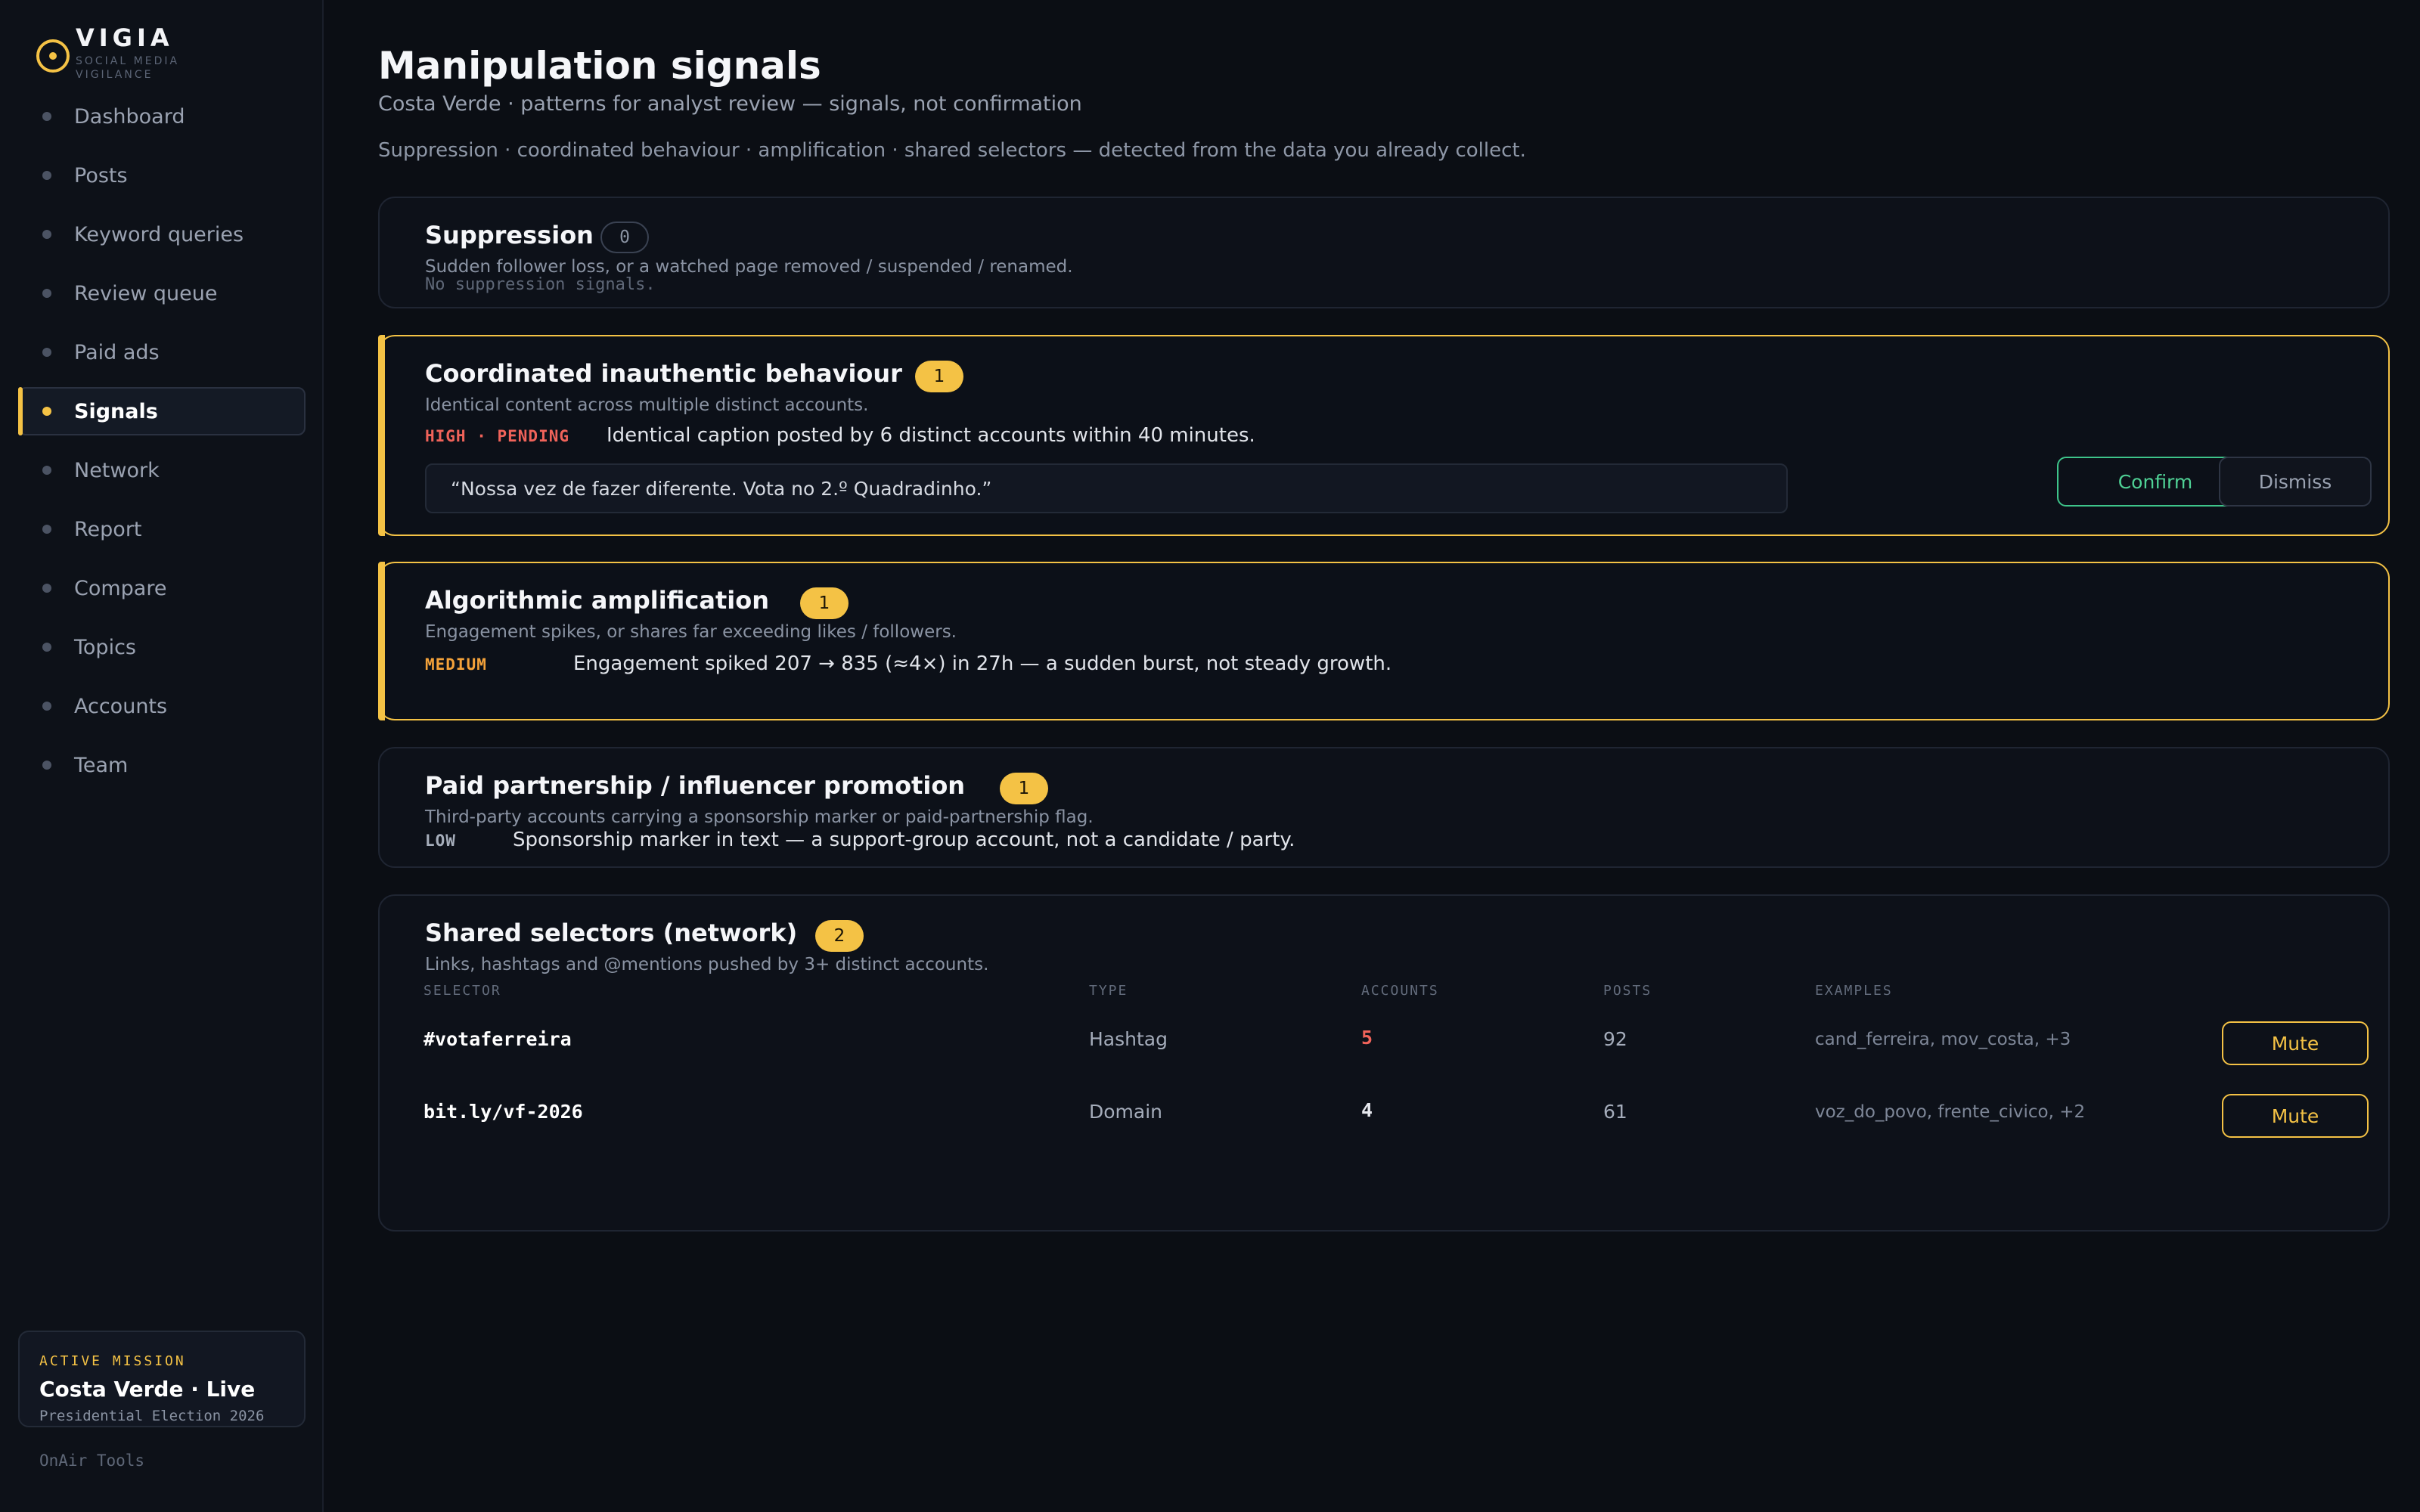 The image size is (2420, 1512). I want to click on card-title: Suppression, so click(509, 235).